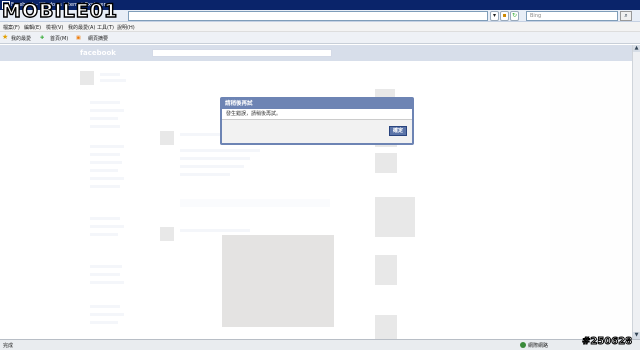 This screenshot has width=640, height=350. What do you see at coordinates (398, 131) in the screenshot?
I see `ok-button: 確定` at bounding box center [398, 131].